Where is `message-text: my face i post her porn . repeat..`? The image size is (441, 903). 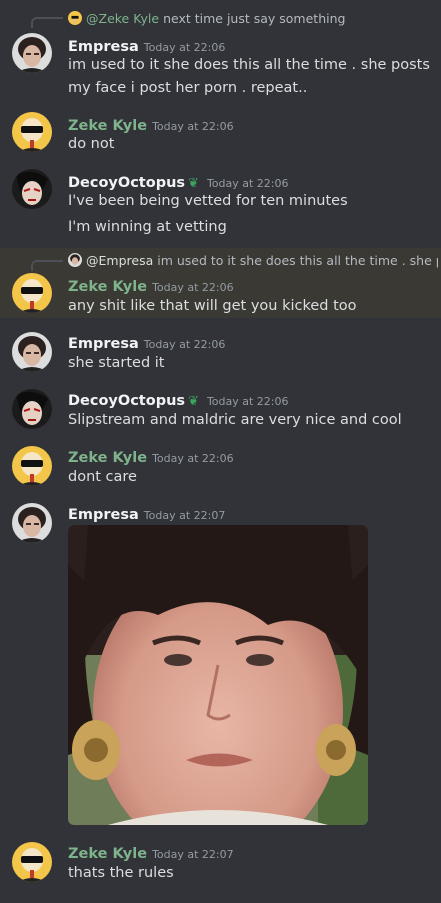
message-text: my face i post her porn . repeat.. is located at coordinates (188, 88).